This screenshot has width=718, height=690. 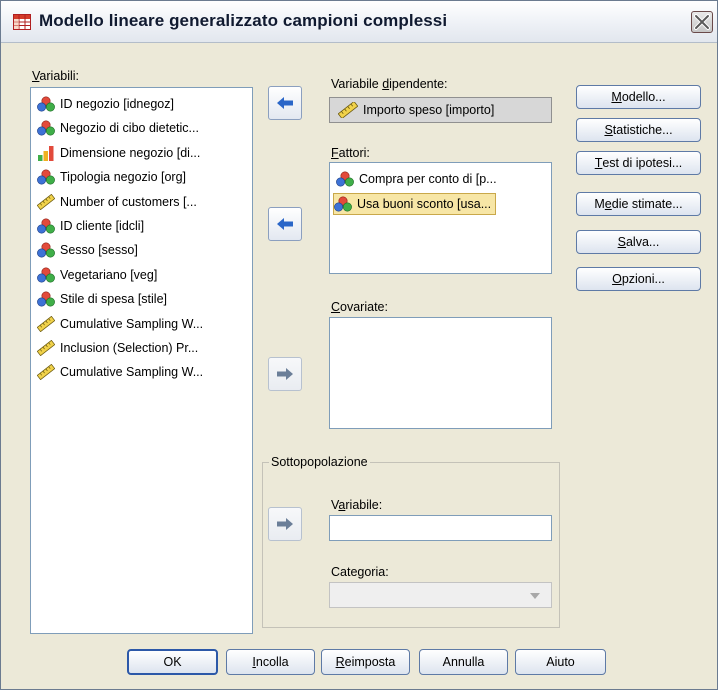 I want to click on subpopulation-category-label: Categoria:, so click(x=360, y=572).